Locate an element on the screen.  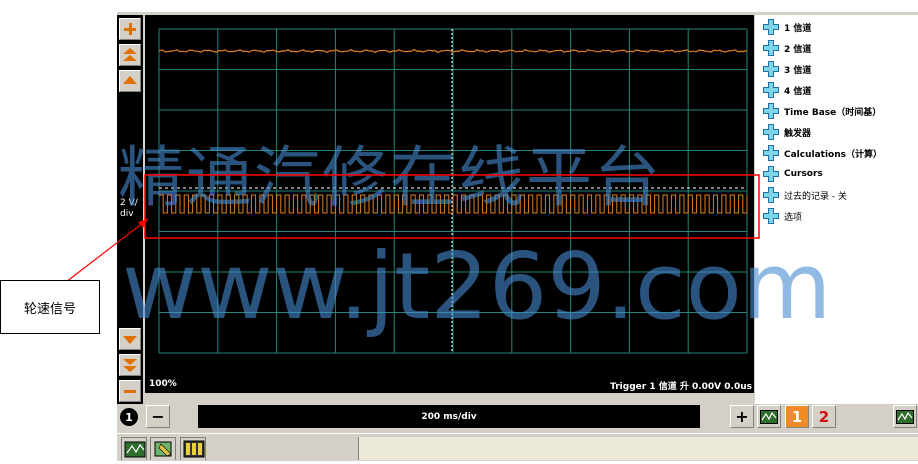
callout-arrow-head is located at coordinates (143, 223).